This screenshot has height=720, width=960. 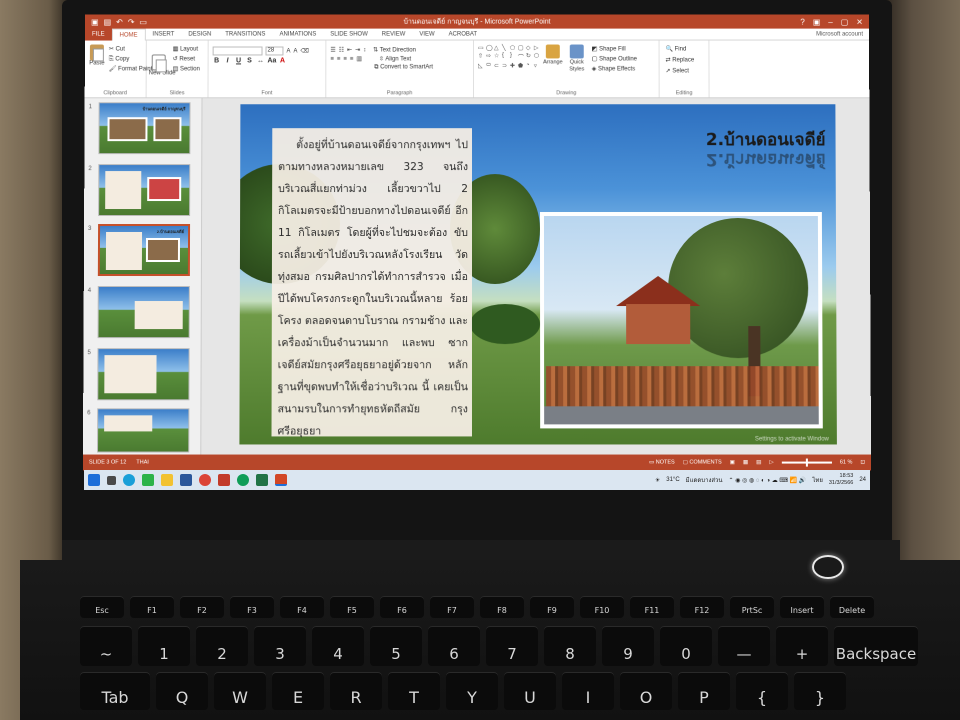 What do you see at coordinates (859, 21) in the screenshot?
I see `close-button: ✕` at bounding box center [859, 21].